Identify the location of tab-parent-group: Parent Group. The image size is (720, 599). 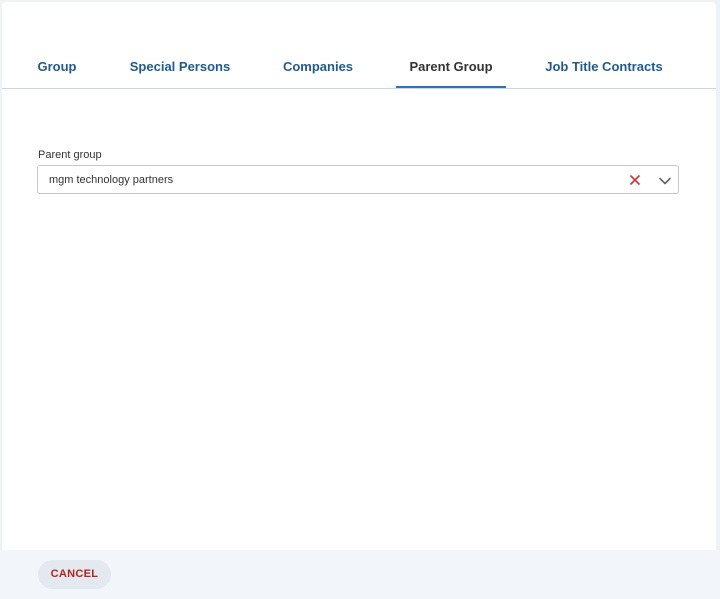
(451, 68).